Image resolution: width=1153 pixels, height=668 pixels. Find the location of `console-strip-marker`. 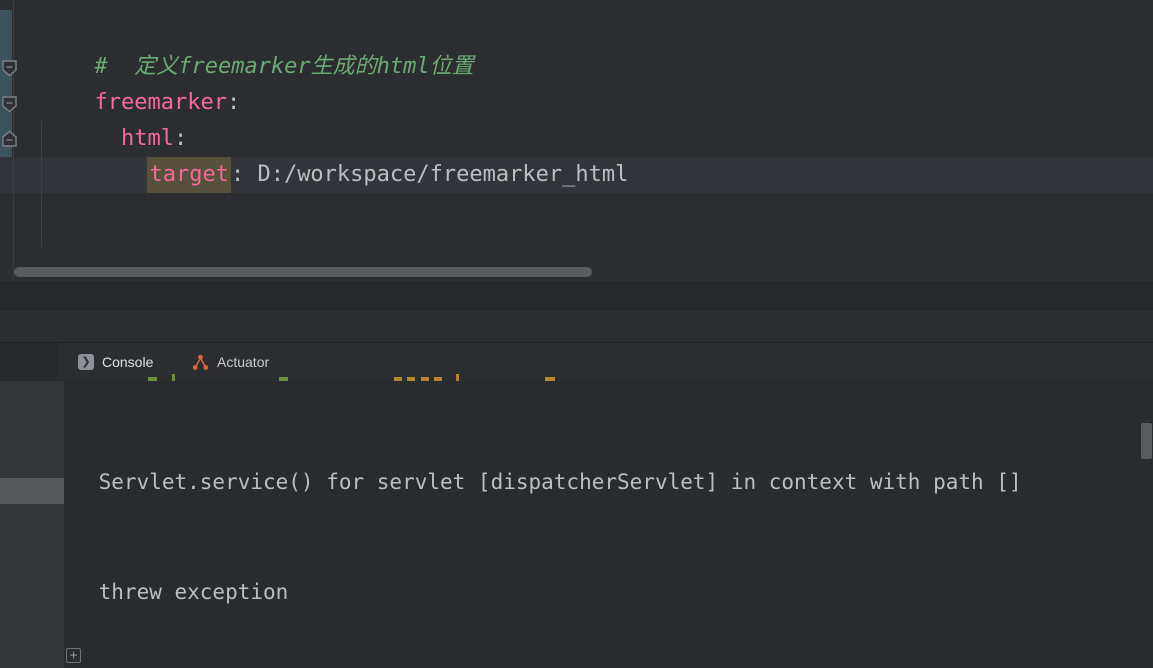

console-strip-marker is located at coordinates (32, 491).